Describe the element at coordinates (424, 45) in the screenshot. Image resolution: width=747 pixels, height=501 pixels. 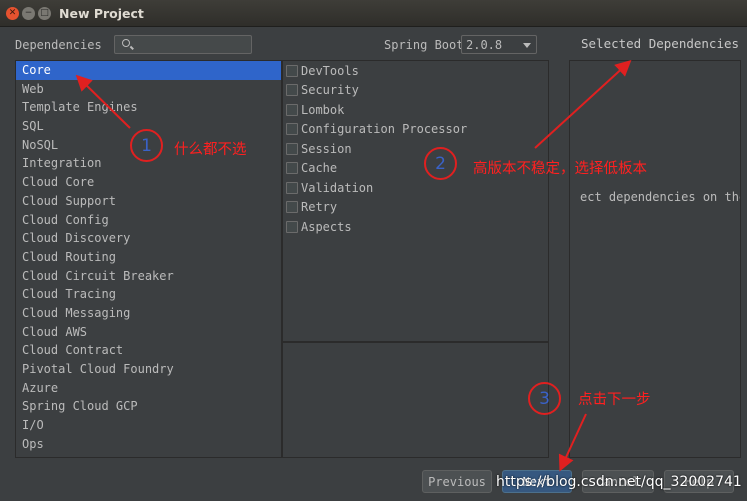
I see `spring-boot-label: Spring Boot` at that location.